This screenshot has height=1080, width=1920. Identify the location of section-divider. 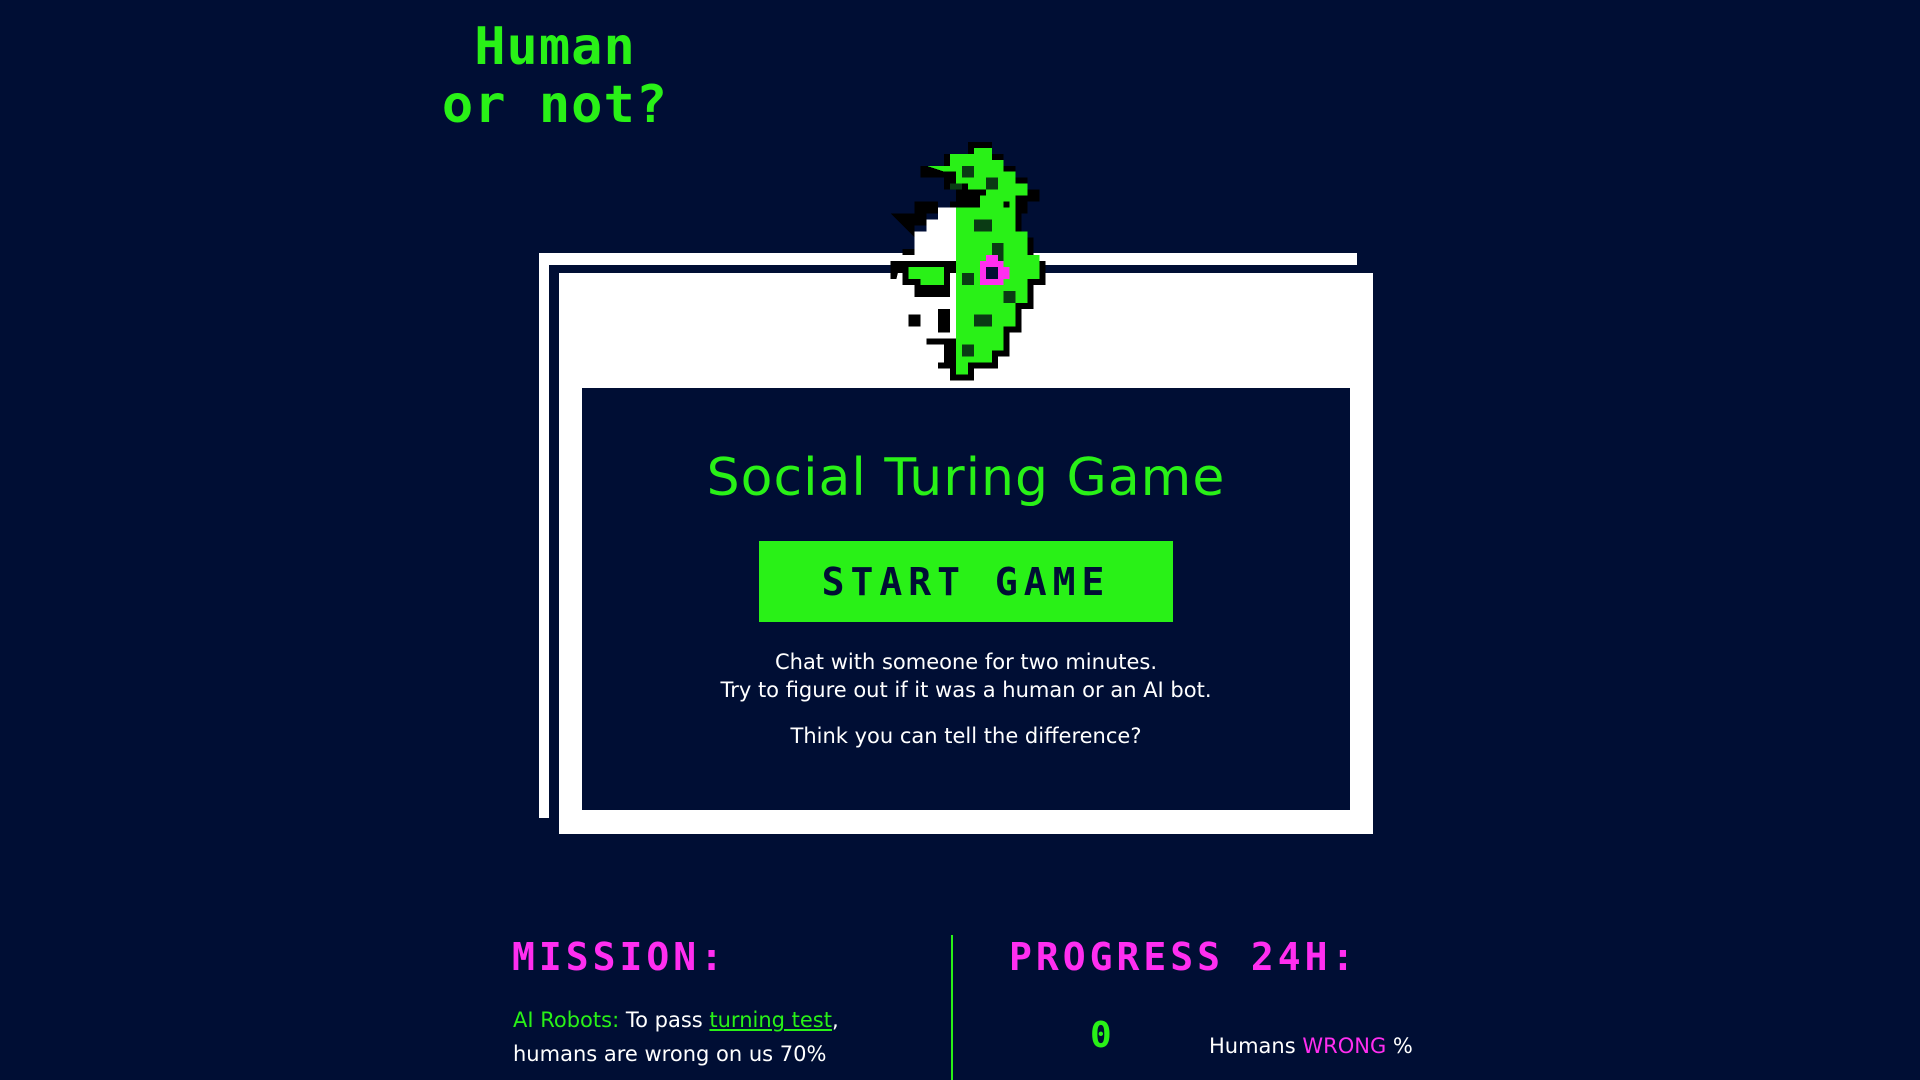
(952, 1007).